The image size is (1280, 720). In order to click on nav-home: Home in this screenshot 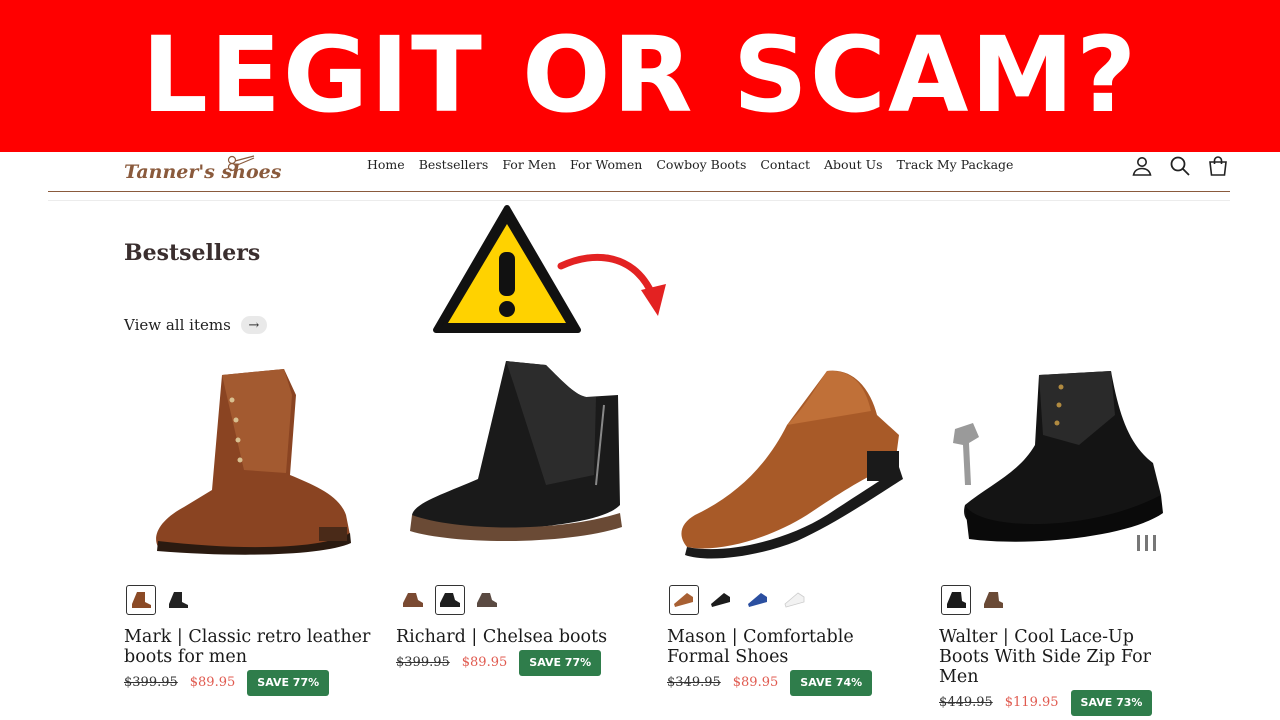, I will do `click(386, 164)`.